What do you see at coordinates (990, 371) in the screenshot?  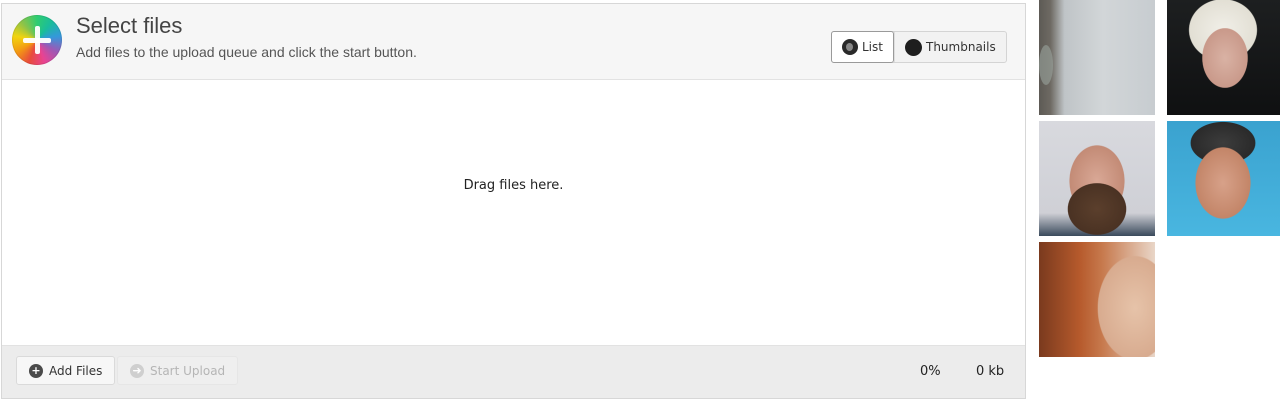 I see `upload-total-size: 0 kb` at bounding box center [990, 371].